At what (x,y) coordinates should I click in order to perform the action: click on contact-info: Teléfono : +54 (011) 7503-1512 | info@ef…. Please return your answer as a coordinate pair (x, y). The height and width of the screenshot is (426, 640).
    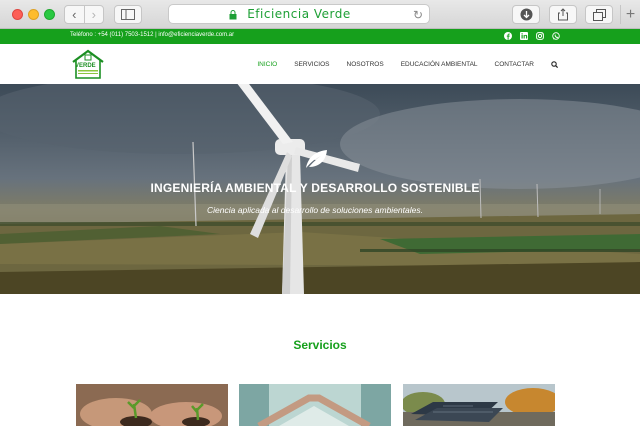
    Looking at the image, I should click on (152, 35).